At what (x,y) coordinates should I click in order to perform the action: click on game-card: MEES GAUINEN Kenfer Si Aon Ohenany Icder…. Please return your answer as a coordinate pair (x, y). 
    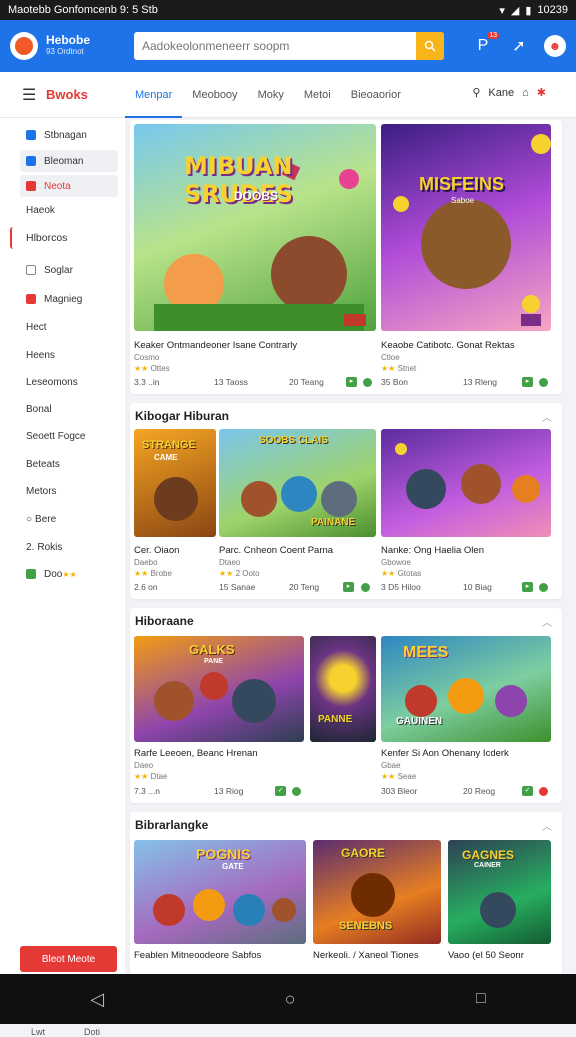
    Looking at the image, I should click on (466, 717).